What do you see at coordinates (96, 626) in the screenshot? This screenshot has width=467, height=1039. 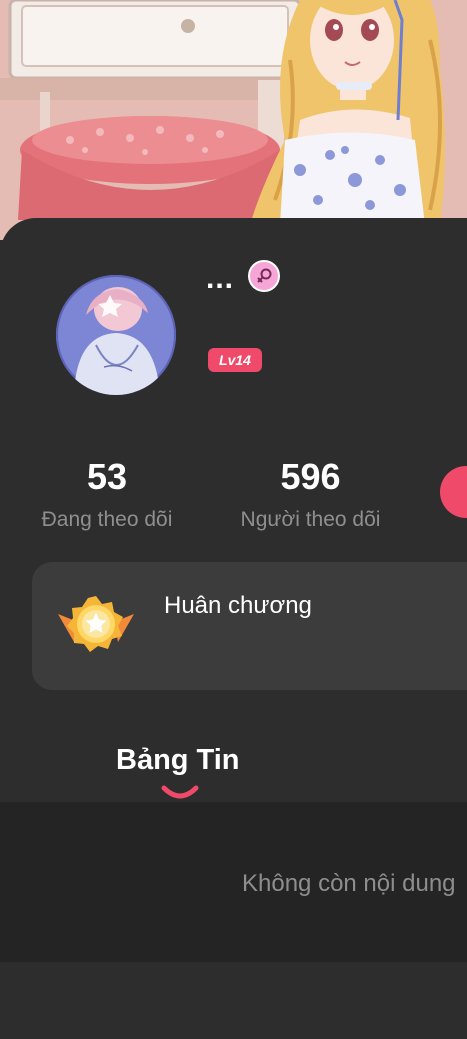 I see `medal-icon` at bounding box center [96, 626].